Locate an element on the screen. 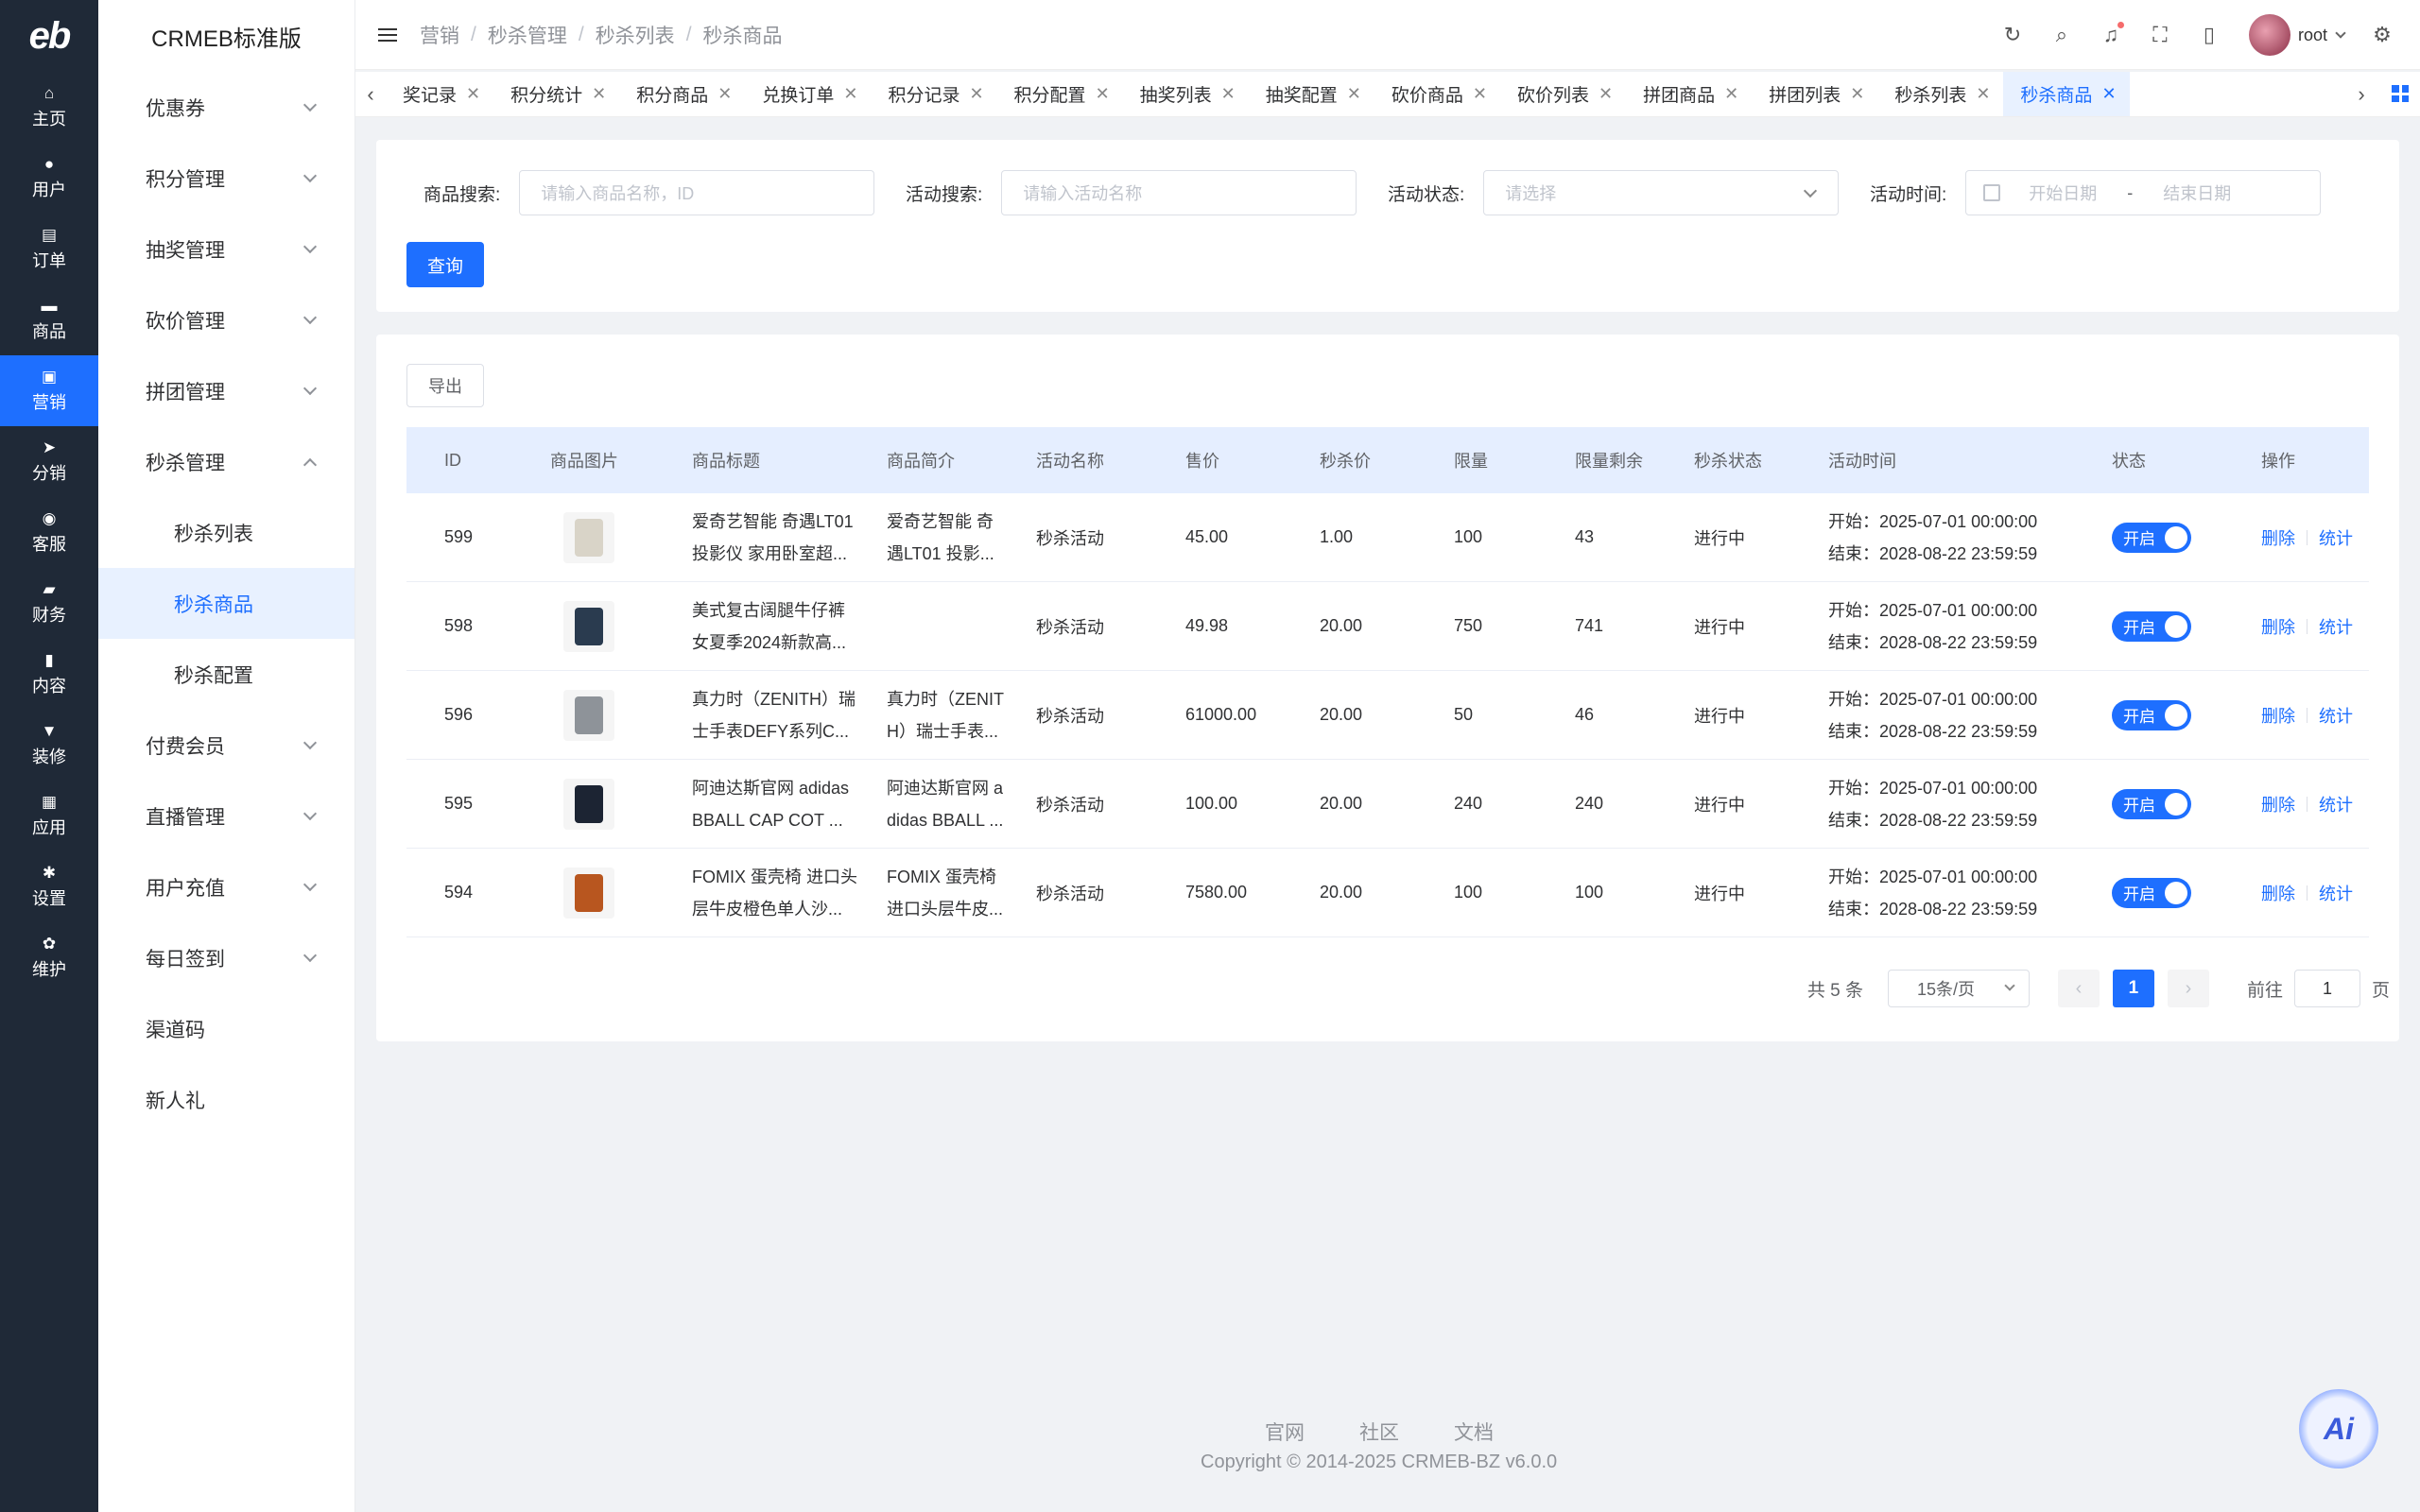 Image resolution: width=2420 pixels, height=1512 pixels. page-size-select: 15条/页 is located at coordinates (1958, 988).